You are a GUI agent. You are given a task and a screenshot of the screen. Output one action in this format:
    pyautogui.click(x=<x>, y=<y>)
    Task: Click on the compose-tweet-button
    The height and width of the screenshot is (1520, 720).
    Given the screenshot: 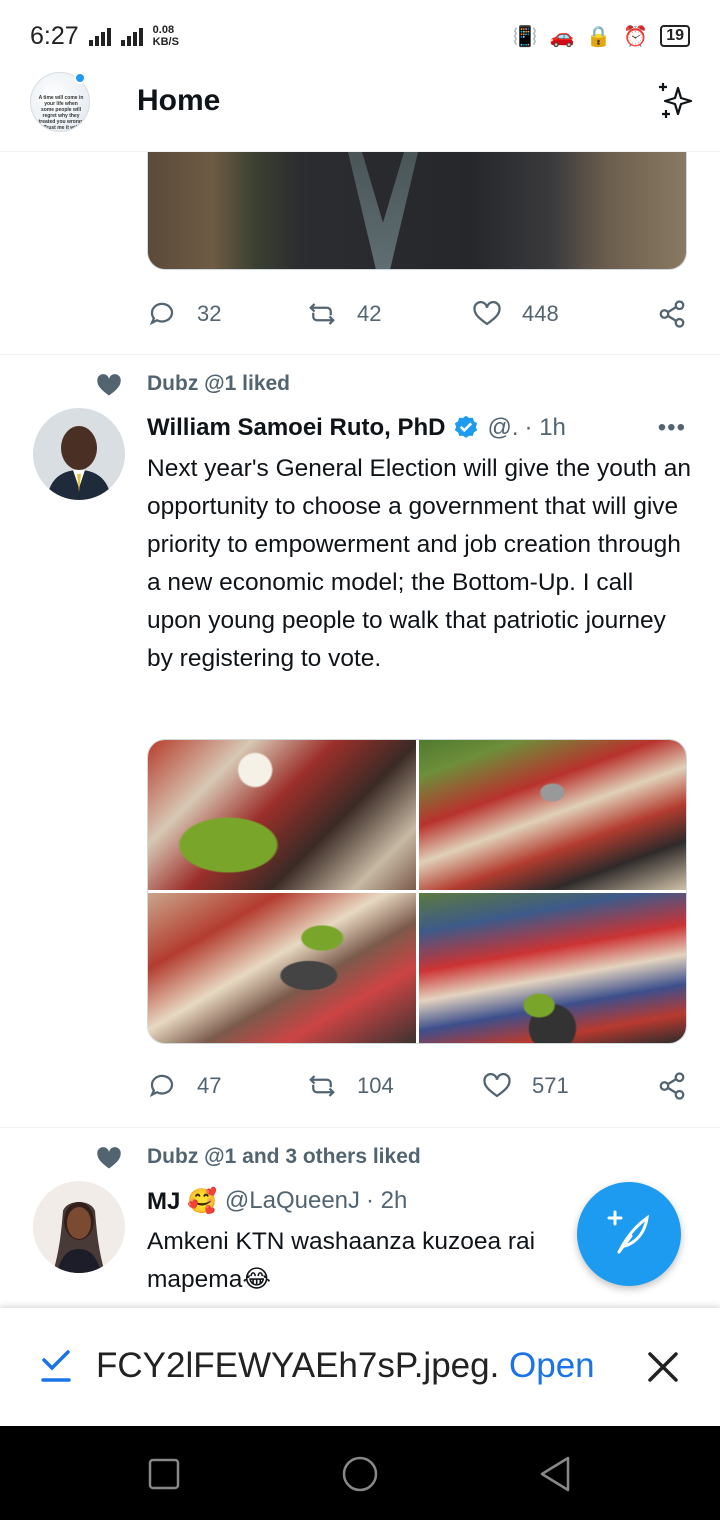 What is the action you would take?
    pyautogui.click(x=629, y=1234)
    